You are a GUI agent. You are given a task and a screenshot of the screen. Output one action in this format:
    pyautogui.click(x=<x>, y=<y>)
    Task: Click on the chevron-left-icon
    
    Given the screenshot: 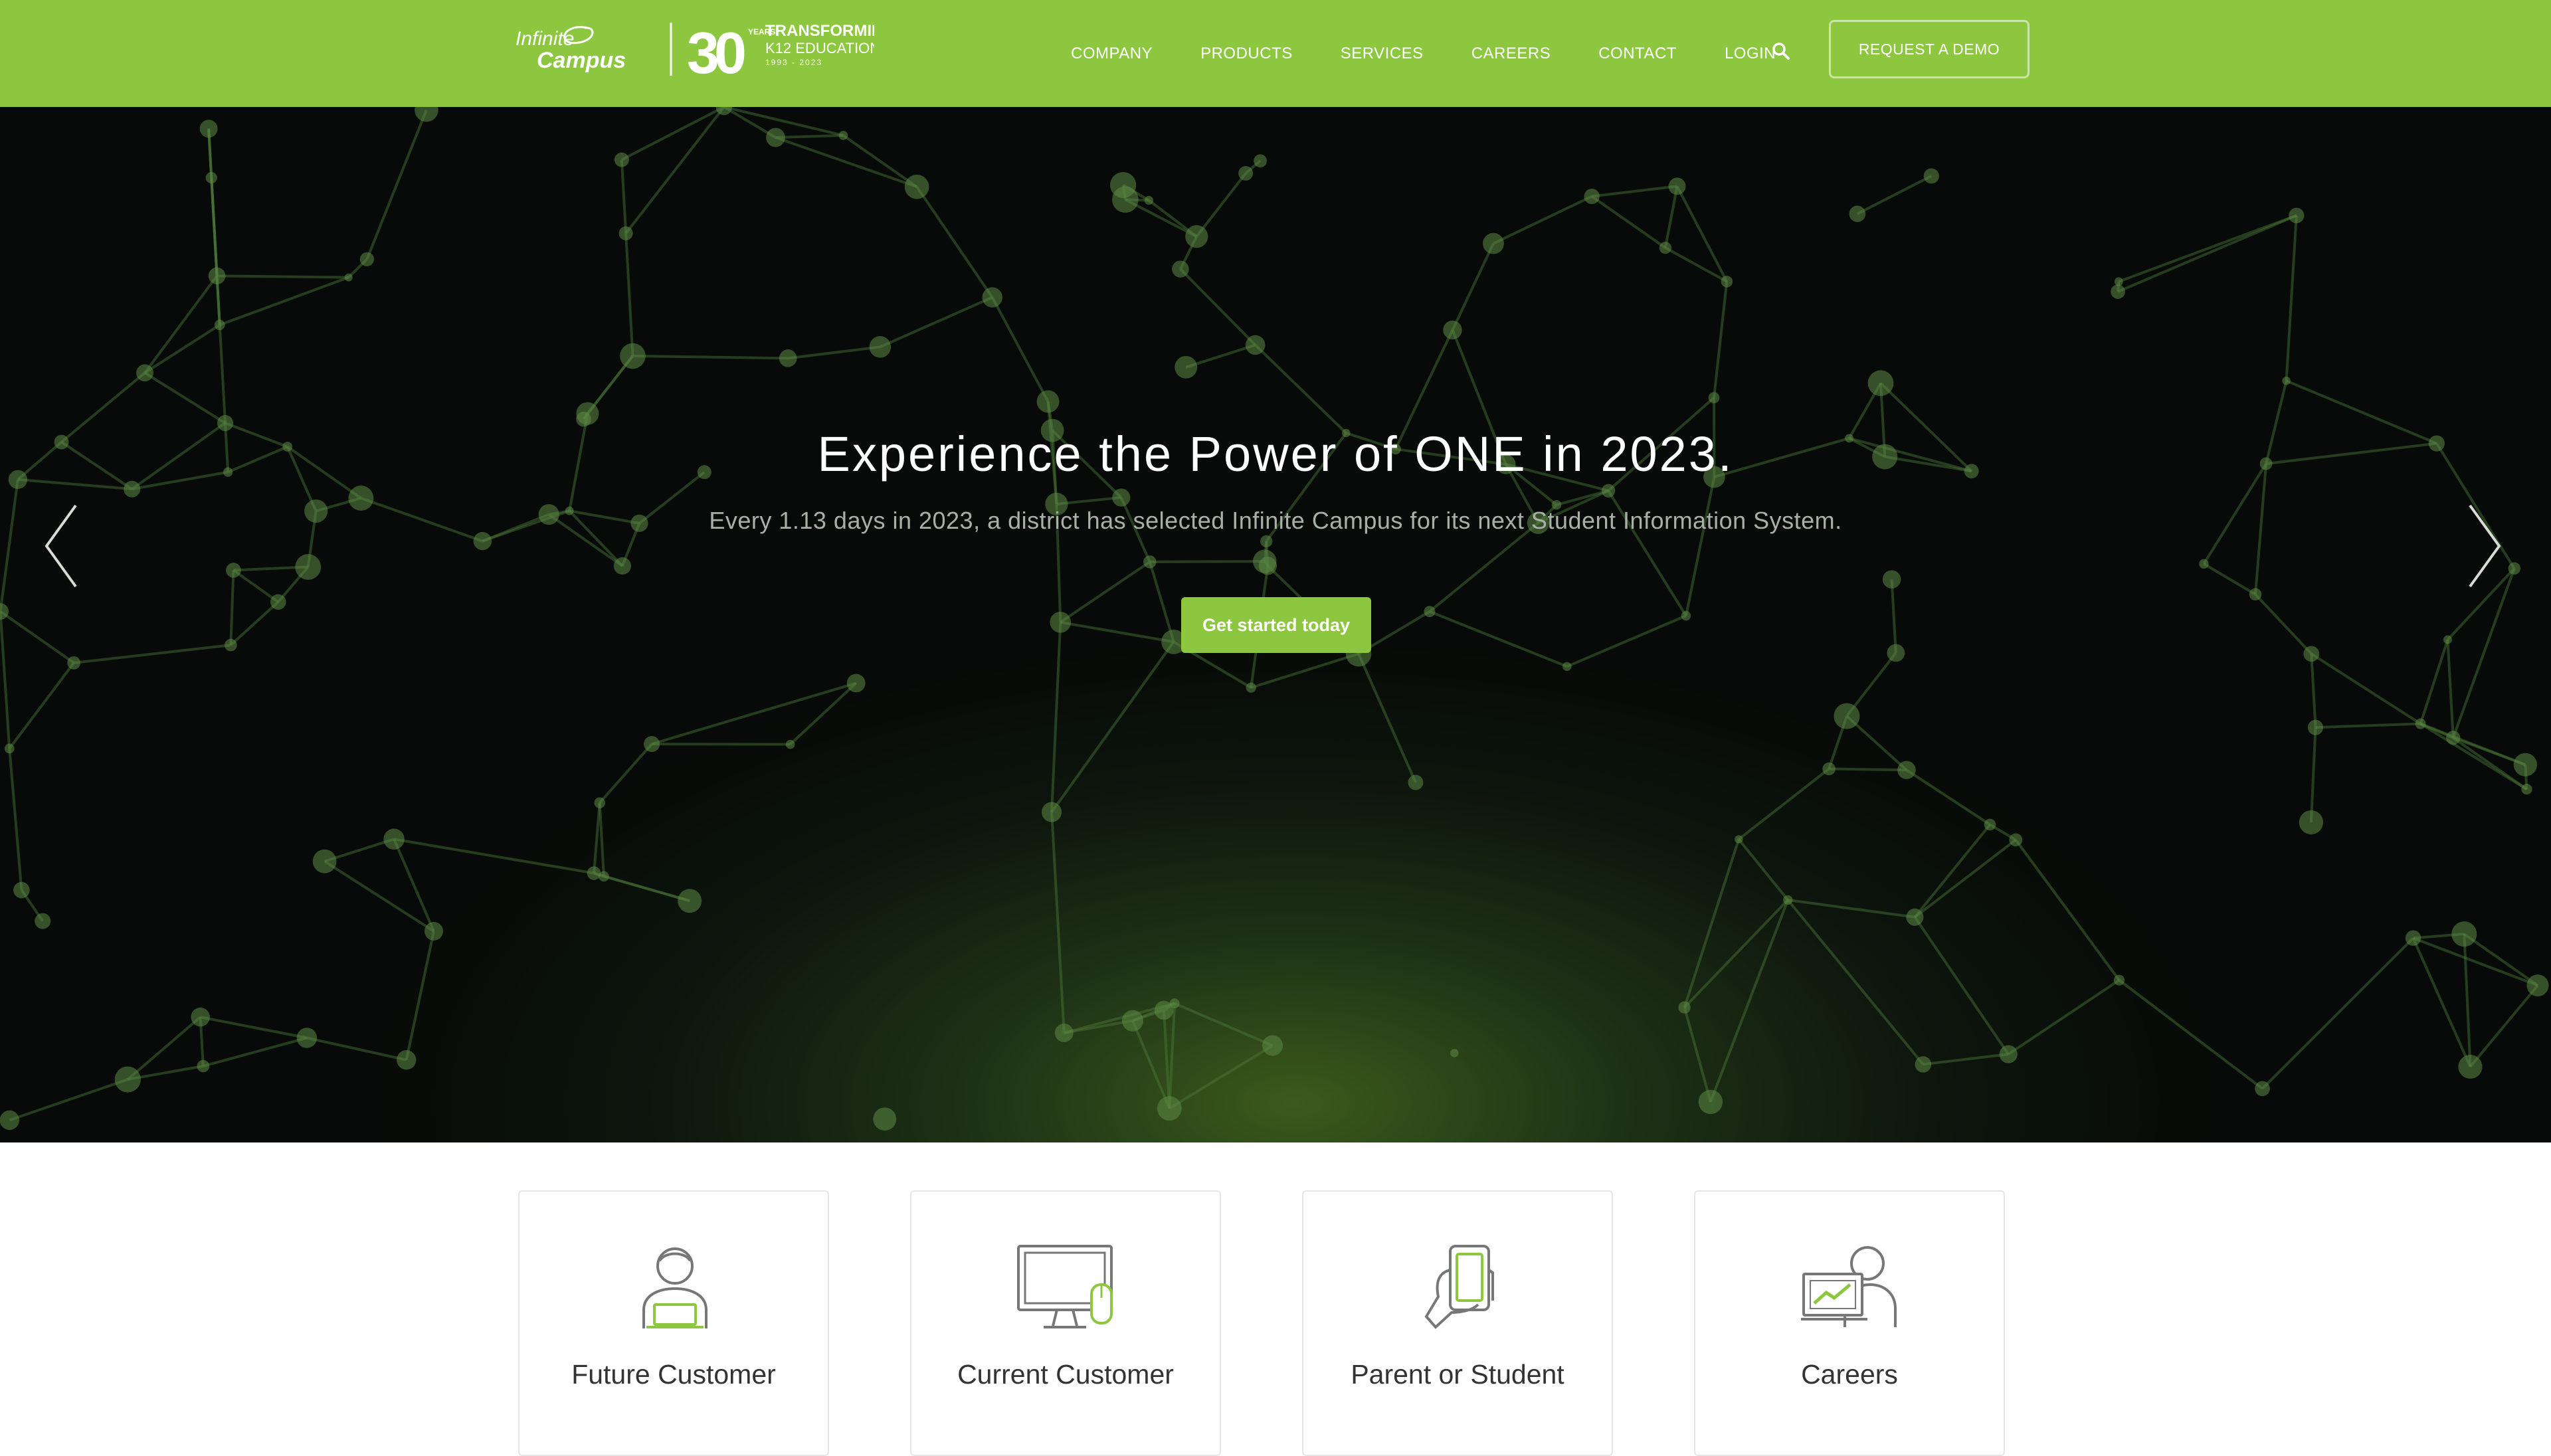 What is the action you would take?
    pyautogui.click(x=61, y=546)
    